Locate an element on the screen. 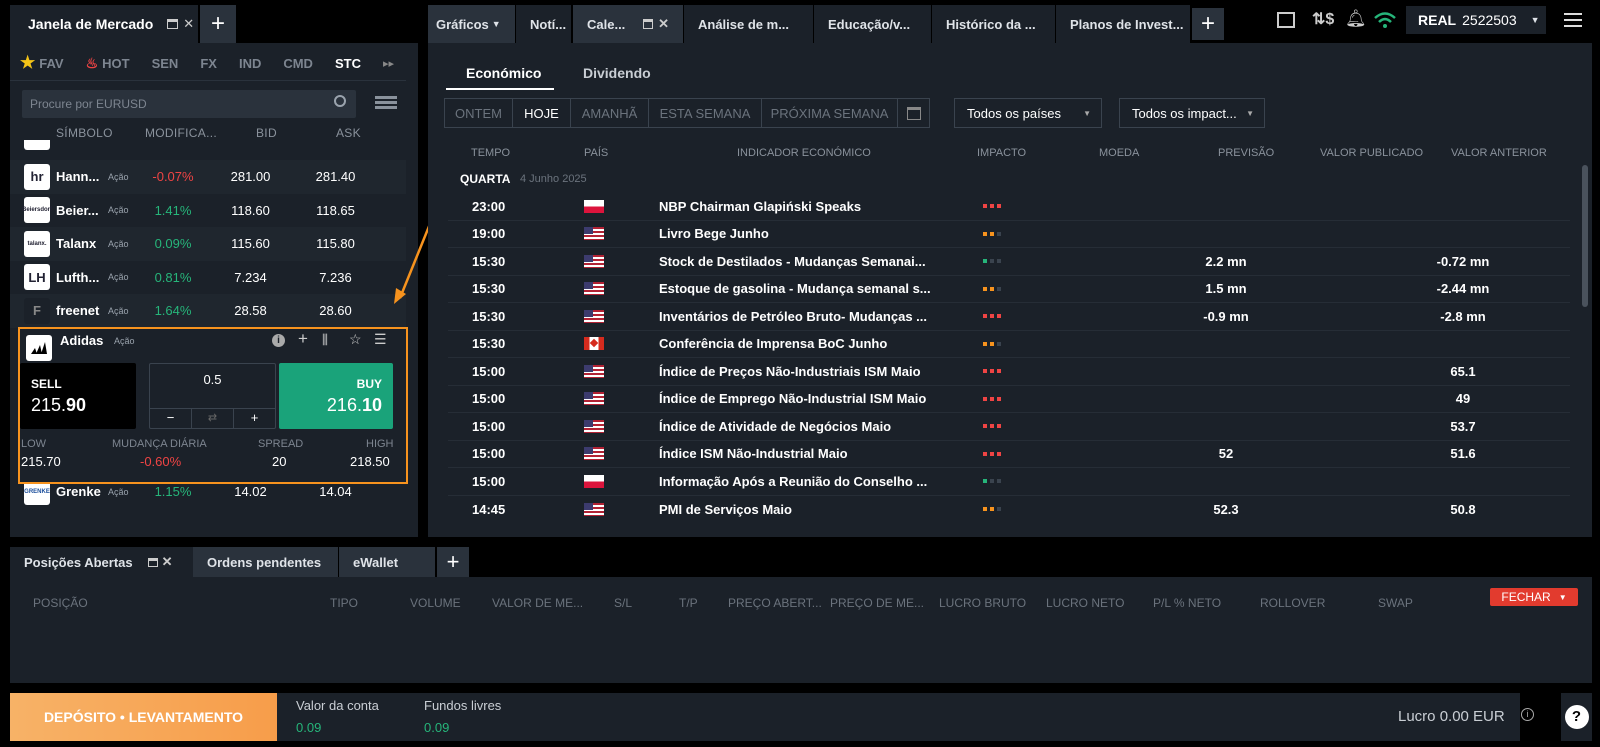 The height and width of the screenshot is (747, 1600). filter-this-week: ESTA SEMANA is located at coordinates (705, 113).